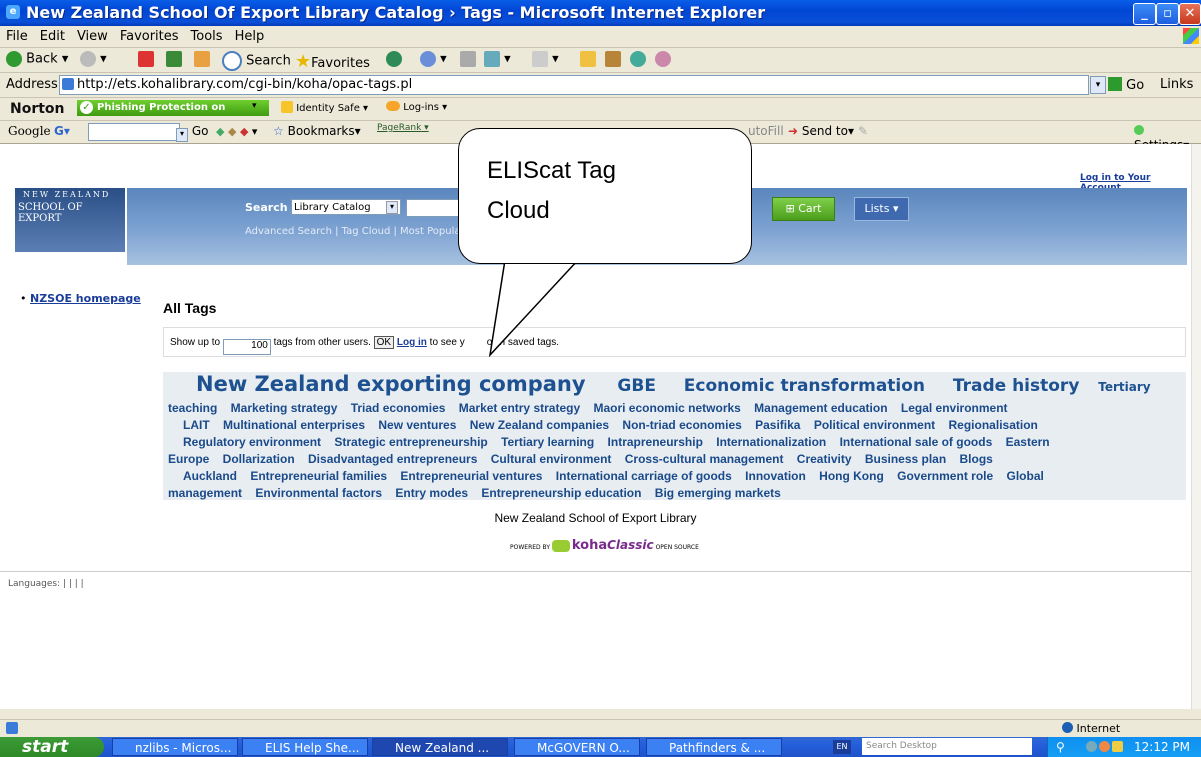 This screenshot has width=1201, height=757. I want to click on globe-icon, so click(1067, 727).